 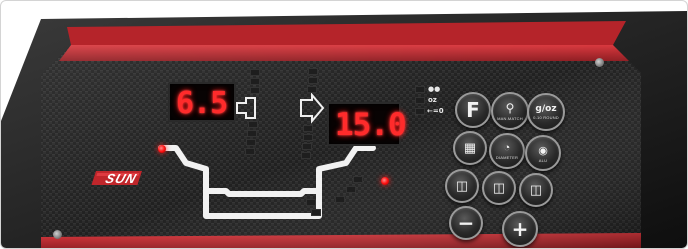 I want to click on weight-split-button: ▦, so click(x=470, y=148).